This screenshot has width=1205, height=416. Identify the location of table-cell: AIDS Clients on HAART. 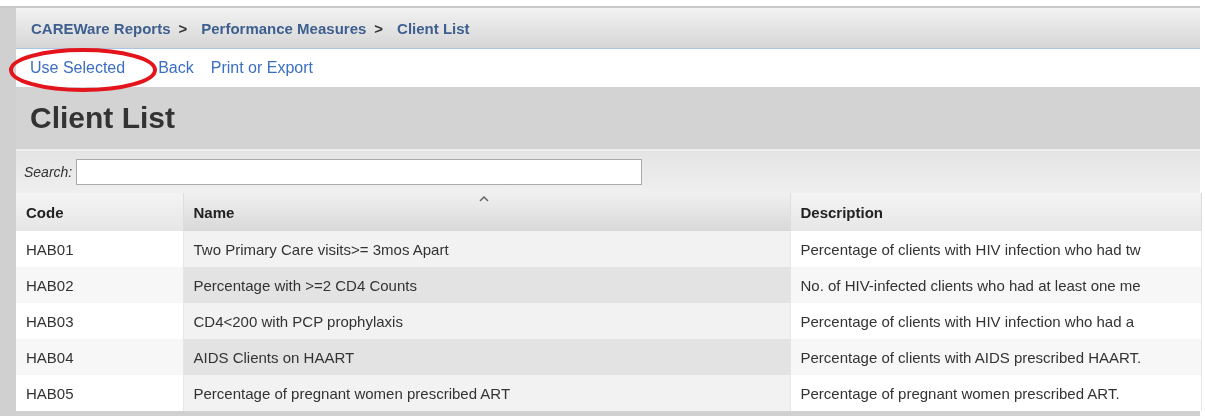
(486, 357).